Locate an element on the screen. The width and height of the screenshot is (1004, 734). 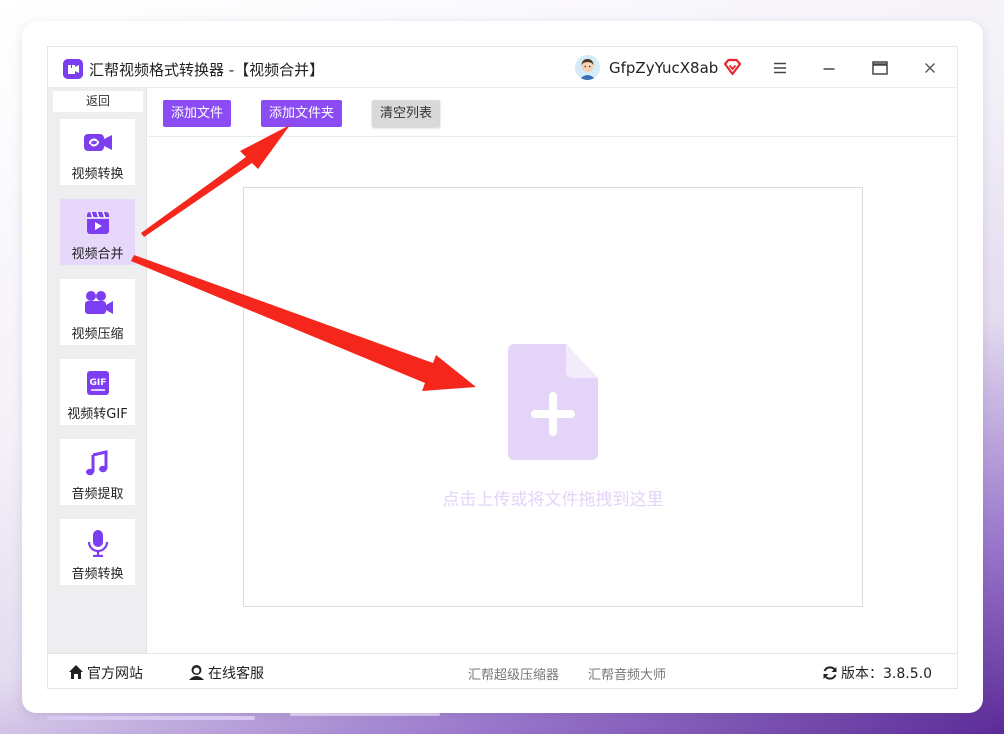
video-compress-icon is located at coordinates (98, 303).